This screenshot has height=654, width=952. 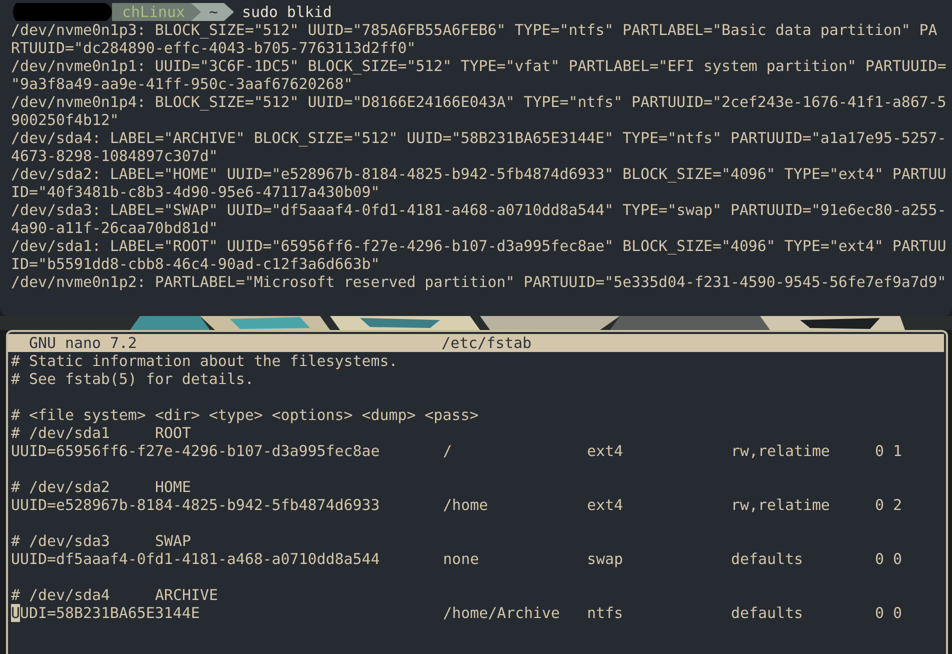 I want to click on output-line: "9a3f8a49-aa9e-41ff-950c-3aaf67620268", so click(x=182, y=84).